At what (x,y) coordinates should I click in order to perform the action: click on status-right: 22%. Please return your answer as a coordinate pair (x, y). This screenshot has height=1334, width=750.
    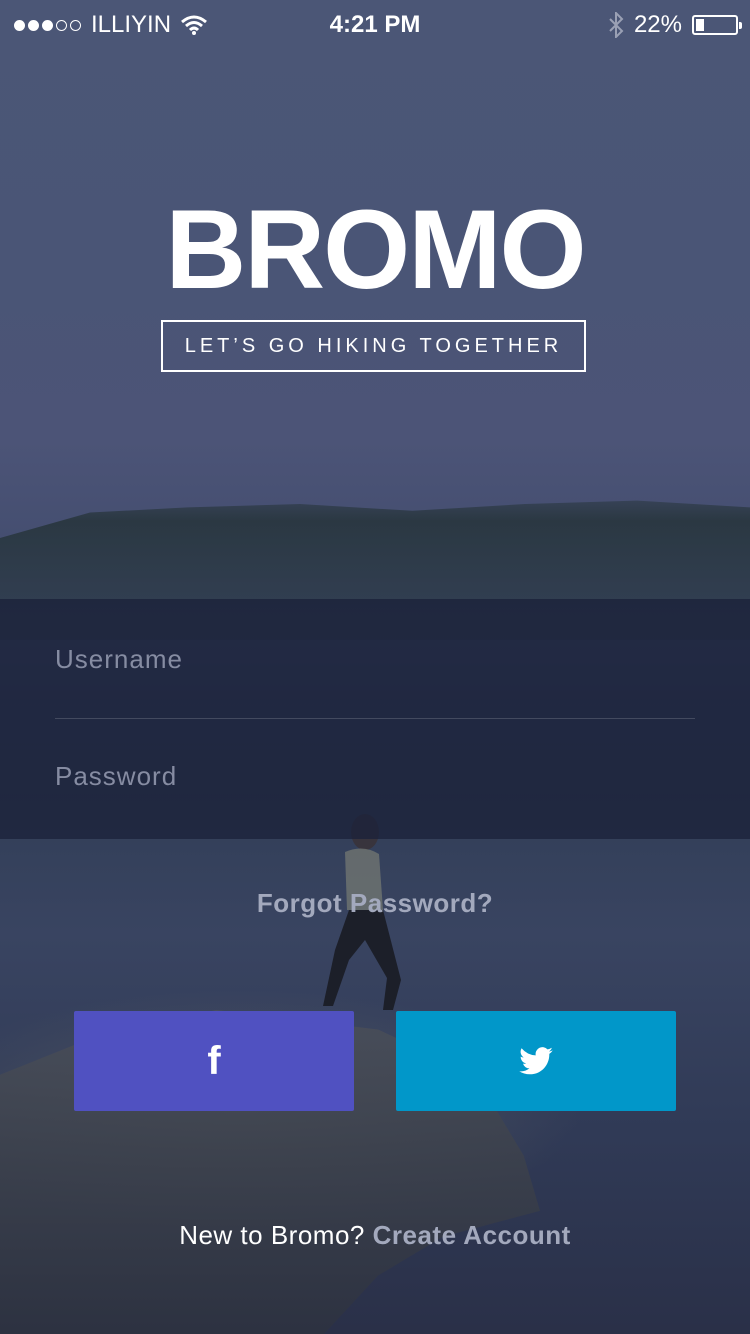
    Looking at the image, I should click on (675, 25).